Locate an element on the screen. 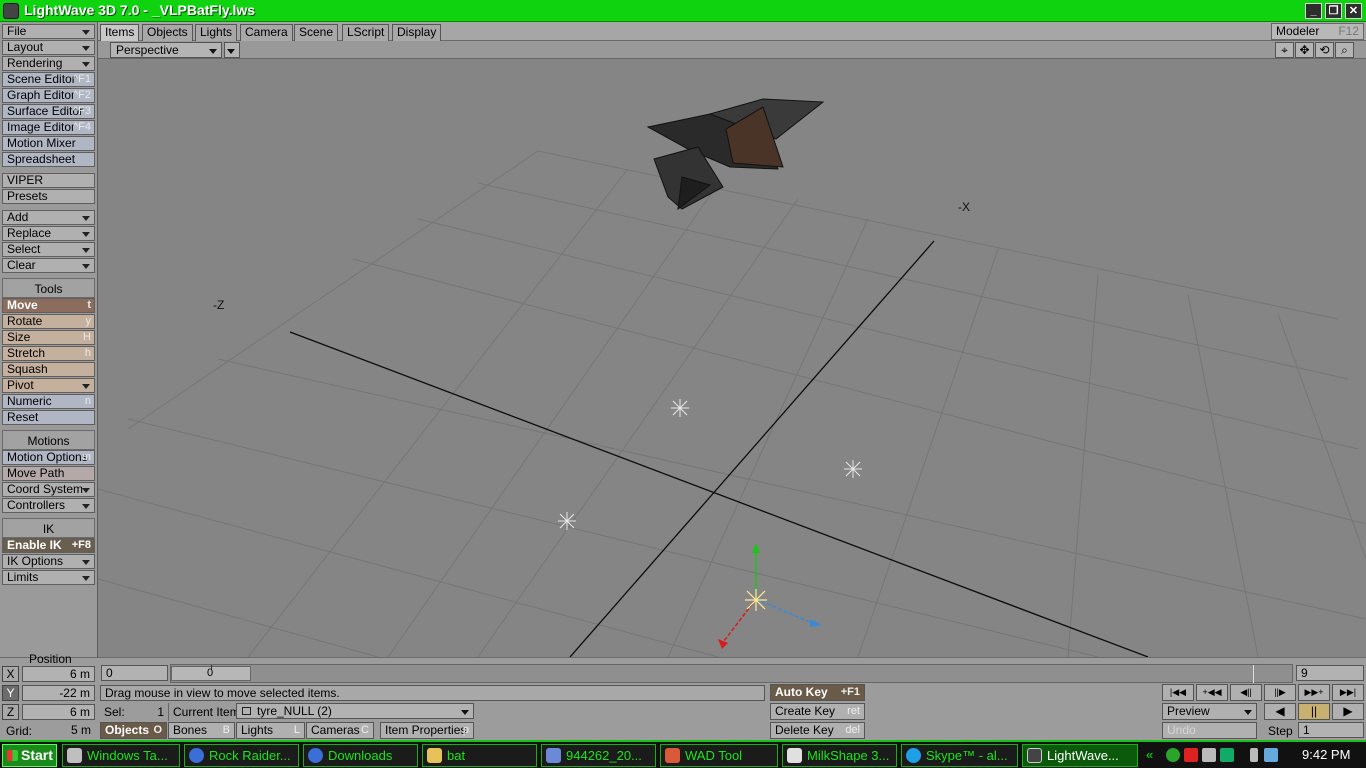  rotate-tool-button: Rotate y is located at coordinates (48, 321).